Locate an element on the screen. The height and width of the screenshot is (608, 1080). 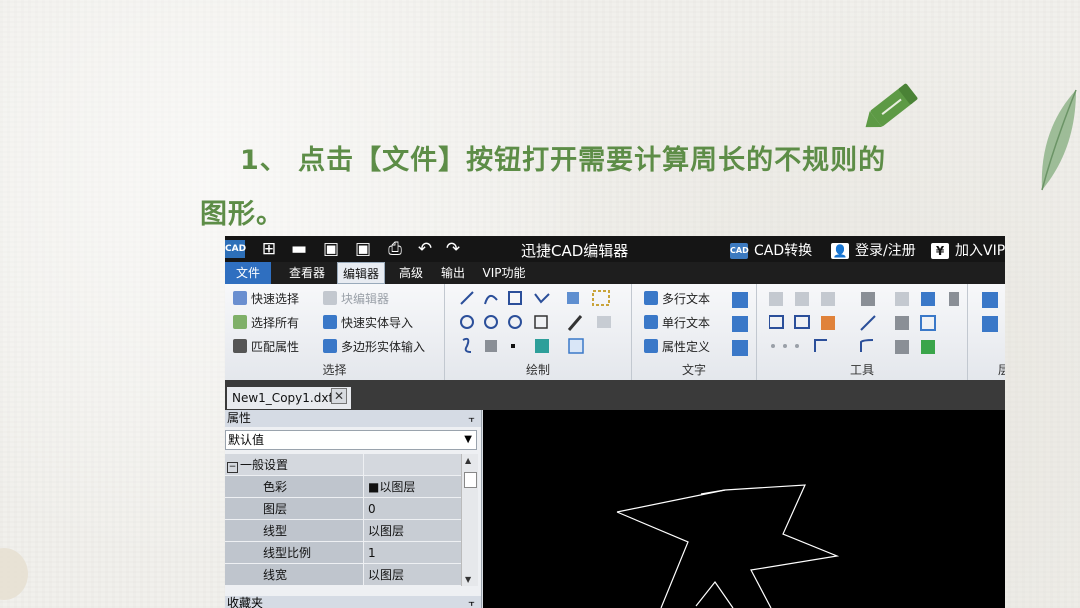
polygon-entity-input-label: 多边形实体输入 is located at coordinates (383, 347).